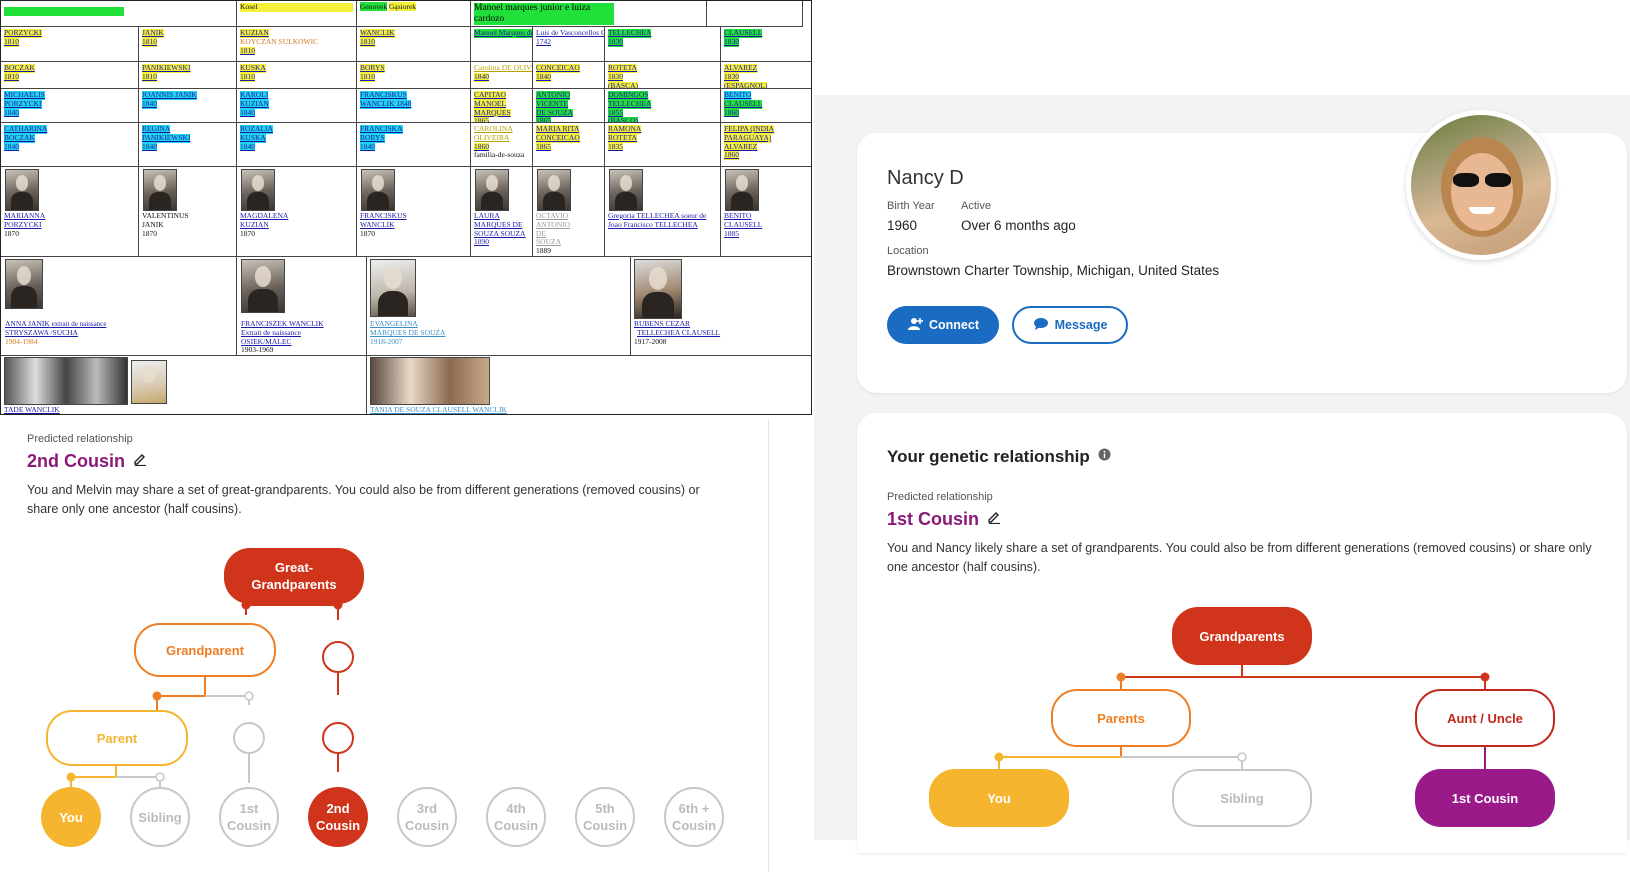 The image size is (1630, 872). I want to click on cell-text: 1865, so click(543, 147).